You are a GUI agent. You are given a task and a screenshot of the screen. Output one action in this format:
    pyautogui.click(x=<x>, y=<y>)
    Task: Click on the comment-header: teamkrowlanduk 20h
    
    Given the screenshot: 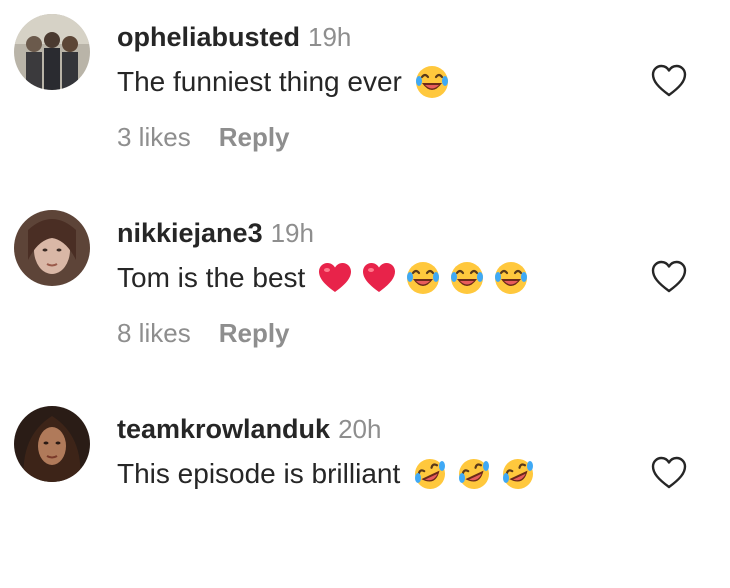 What is the action you would take?
    pyautogui.click(x=249, y=431)
    